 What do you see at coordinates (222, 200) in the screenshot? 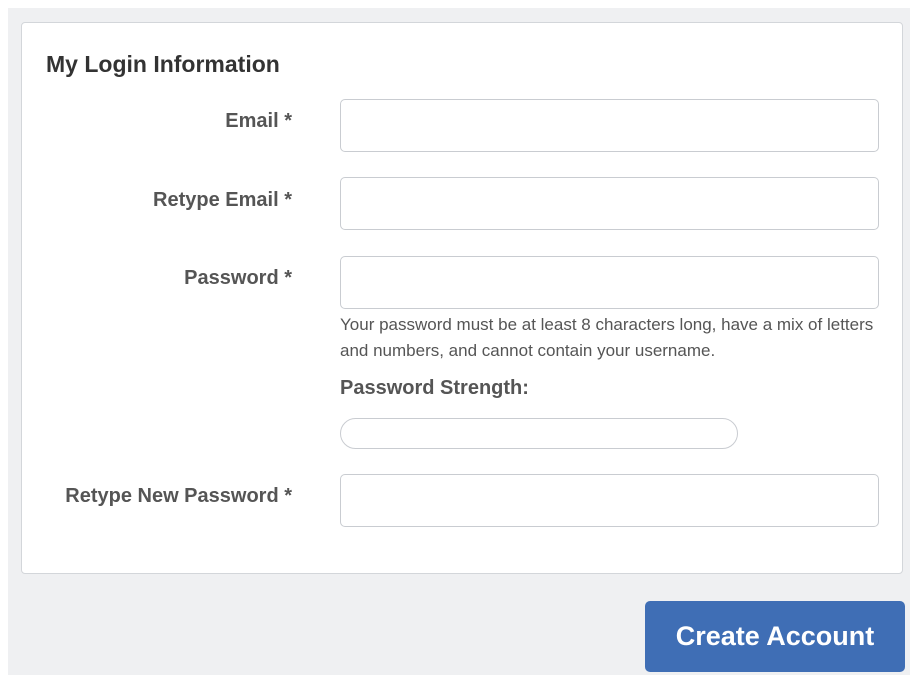
I see `retype-email-label: Retype Email *` at bounding box center [222, 200].